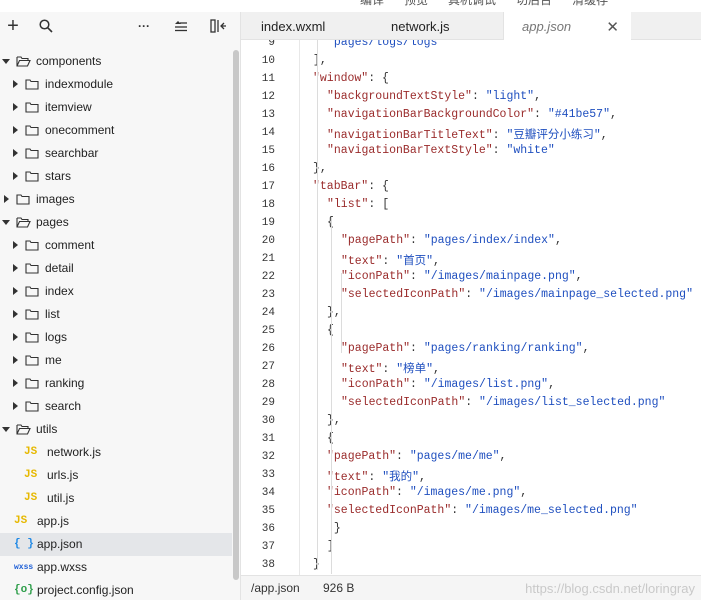 This screenshot has height=600, width=701. What do you see at coordinates (116, 429) in the screenshot?
I see `tree-folder: utils` at bounding box center [116, 429].